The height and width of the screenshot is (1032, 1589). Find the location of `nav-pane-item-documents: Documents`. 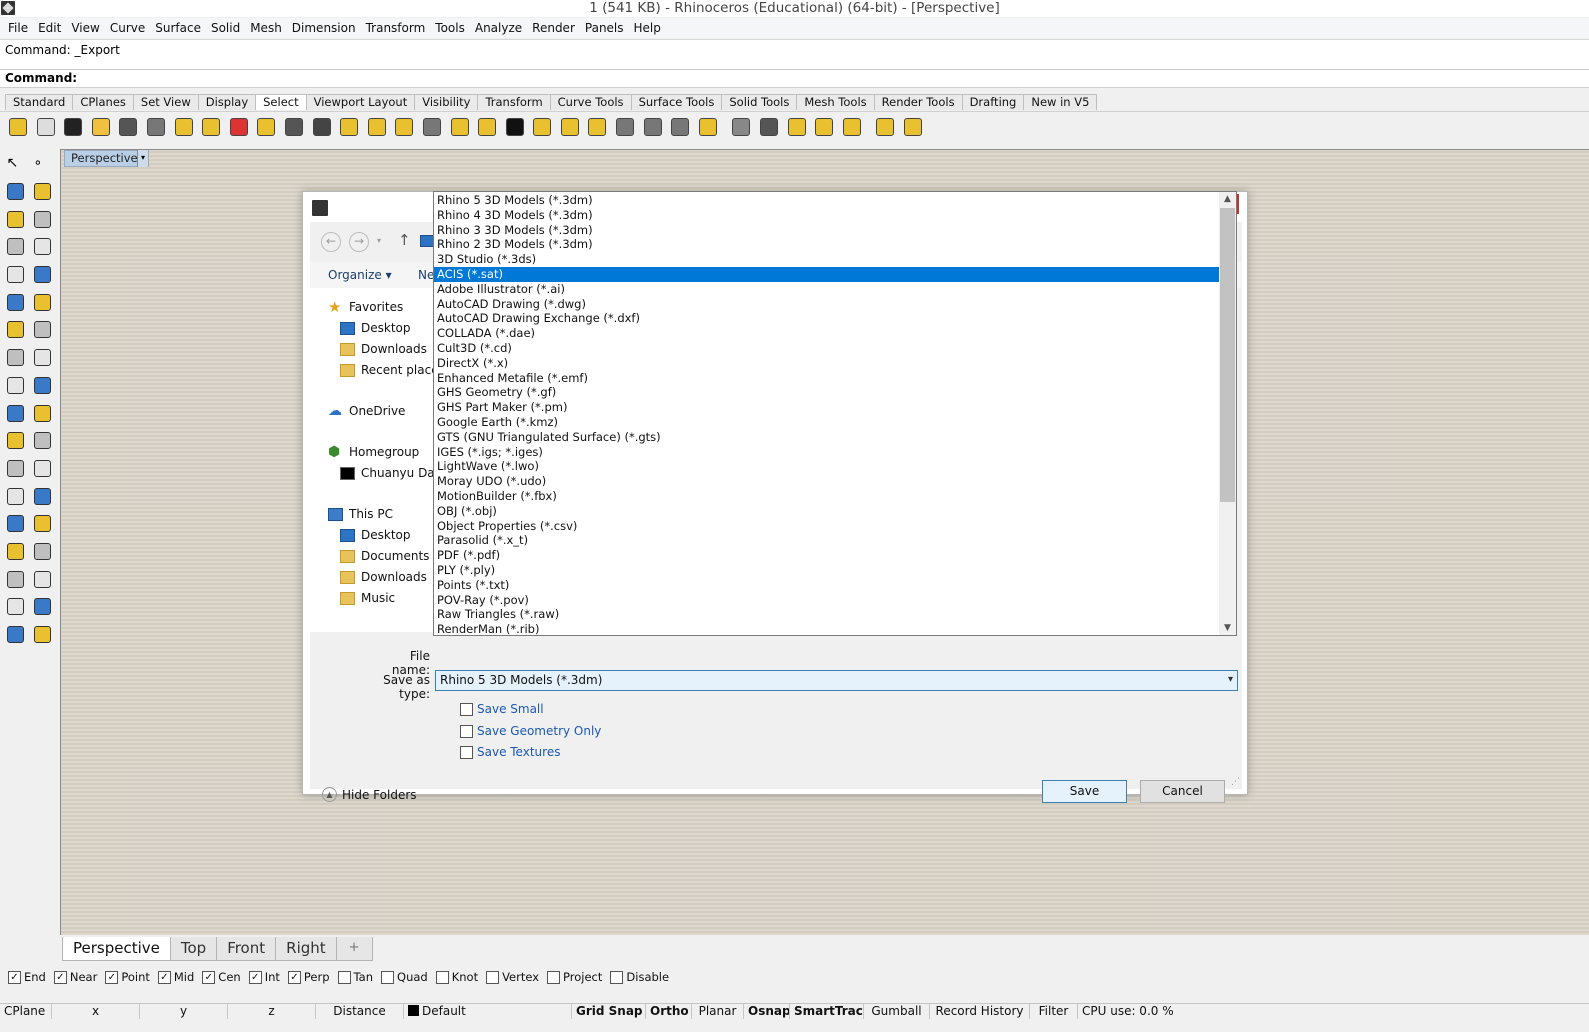

nav-pane-item-documents: Documents is located at coordinates (384, 556).